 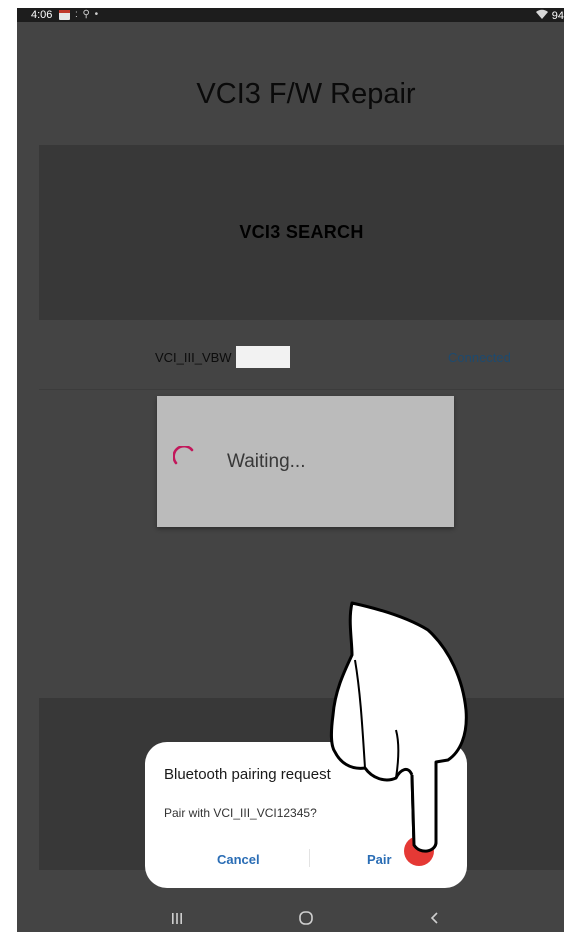 What do you see at coordinates (263, 357) in the screenshot?
I see `redacted-serial` at bounding box center [263, 357].